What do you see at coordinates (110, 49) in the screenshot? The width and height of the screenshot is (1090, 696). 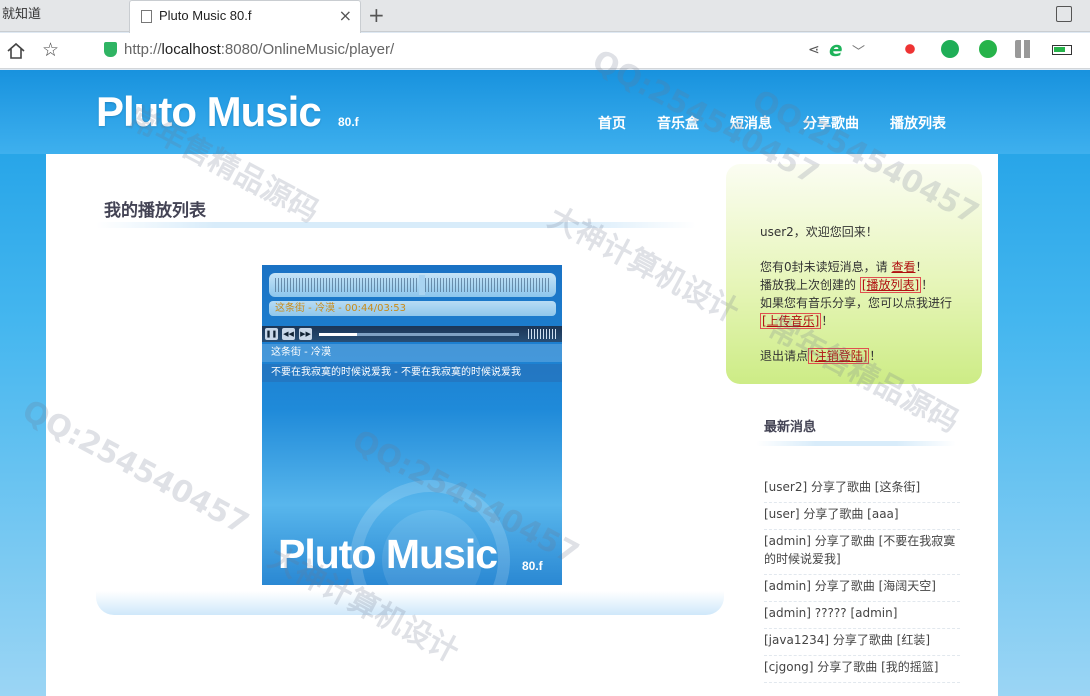 I see `security-shield-icon` at bounding box center [110, 49].